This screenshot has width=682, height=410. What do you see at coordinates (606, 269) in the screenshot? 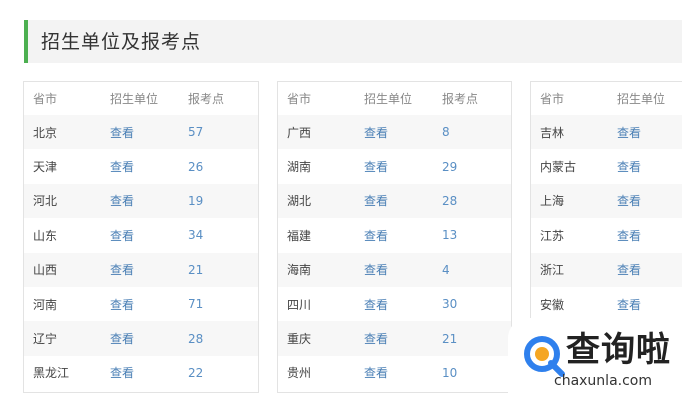
I see `table-row: 浙江 查看` at bounding box center [606, 269].